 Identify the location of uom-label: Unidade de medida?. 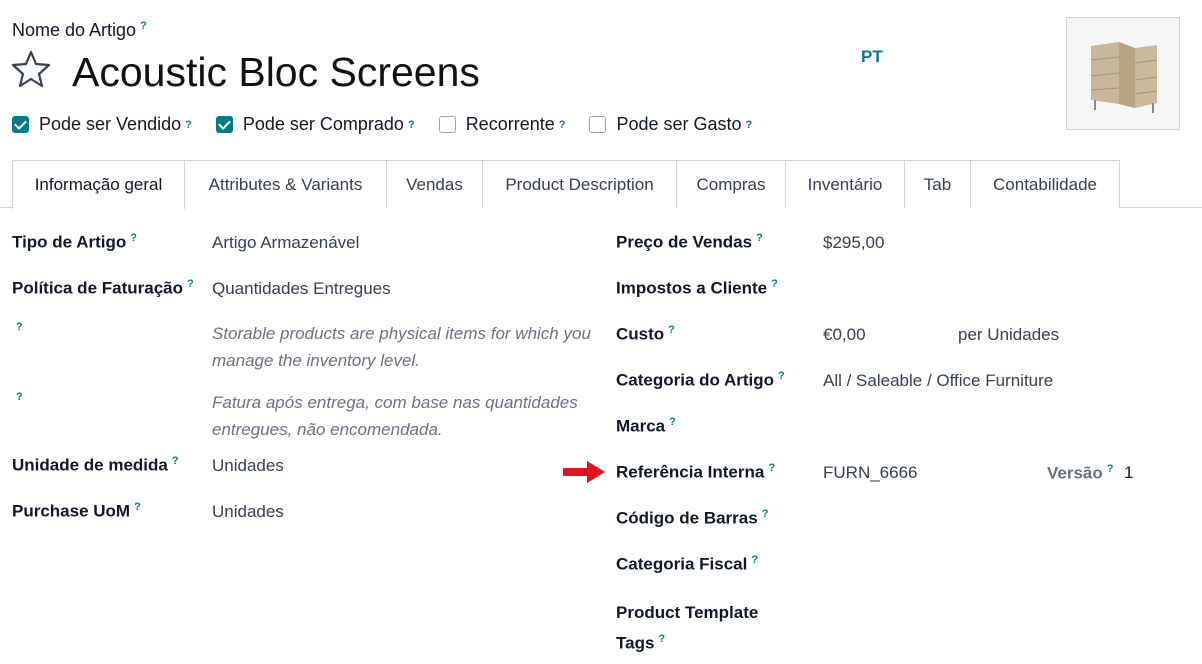
(95, 465).